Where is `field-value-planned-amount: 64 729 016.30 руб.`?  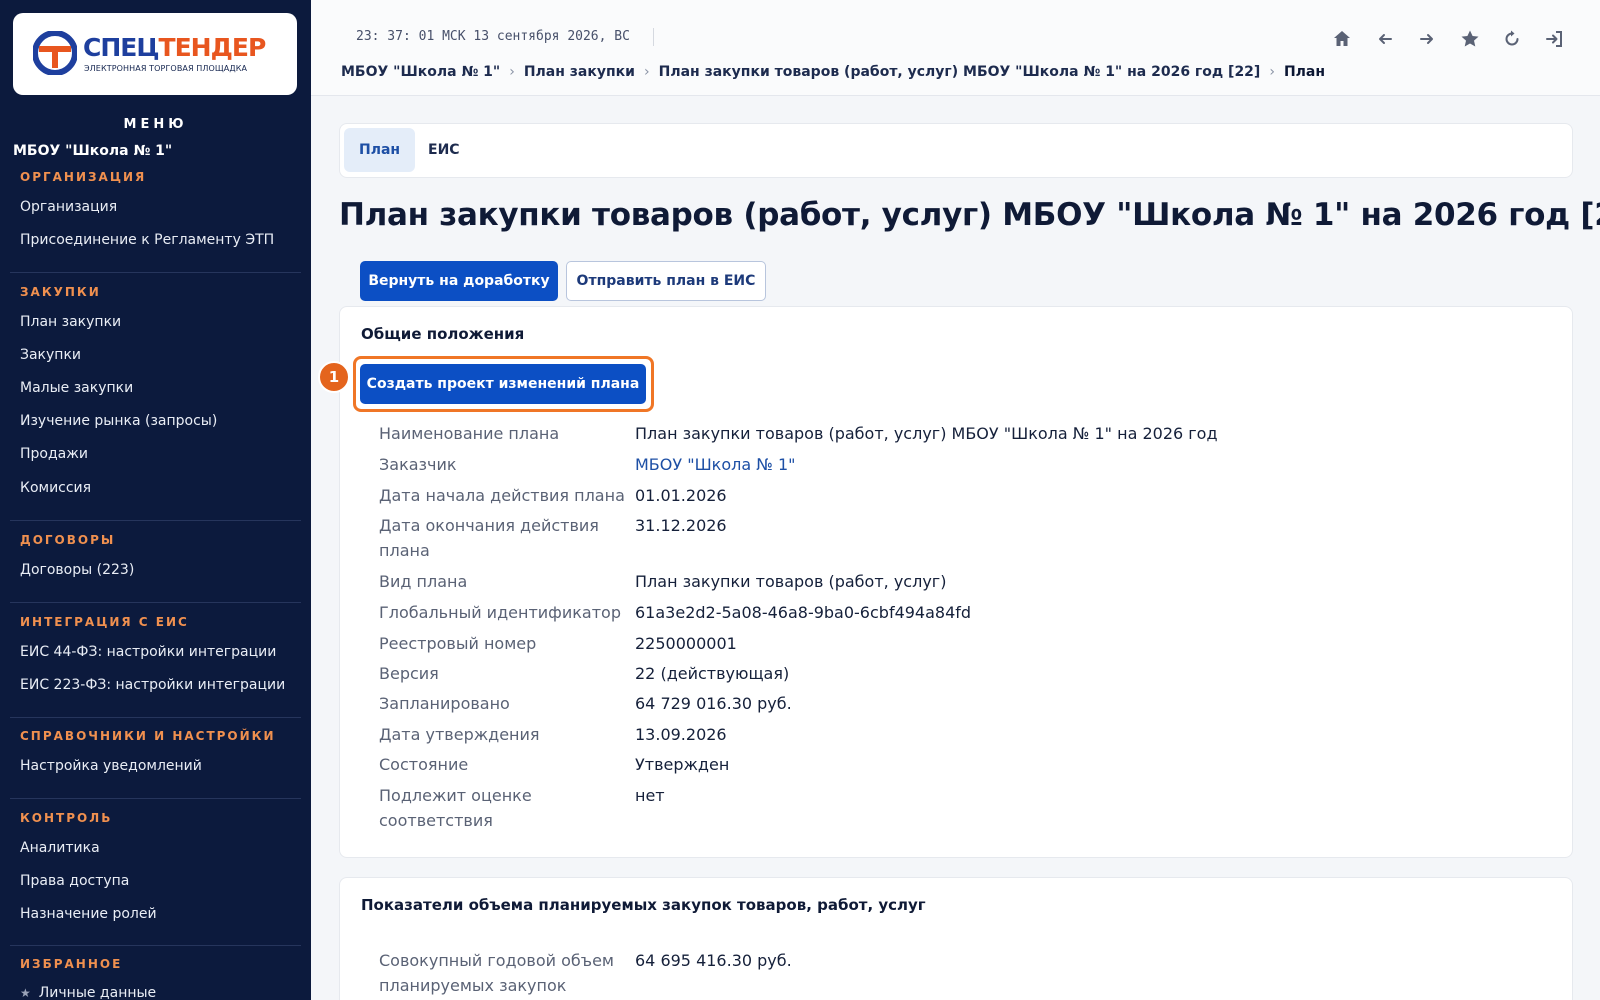
field-value-planned-amount: 64 729 016.30 руб. is located at coordinates (713, 703).